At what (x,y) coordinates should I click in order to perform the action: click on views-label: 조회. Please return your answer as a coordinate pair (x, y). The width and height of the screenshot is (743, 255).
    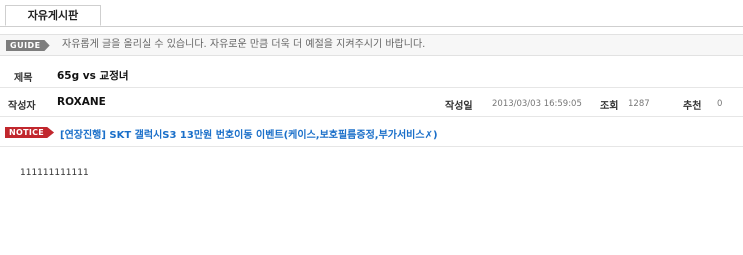
    Looking at the image, I should click on (609, 106).